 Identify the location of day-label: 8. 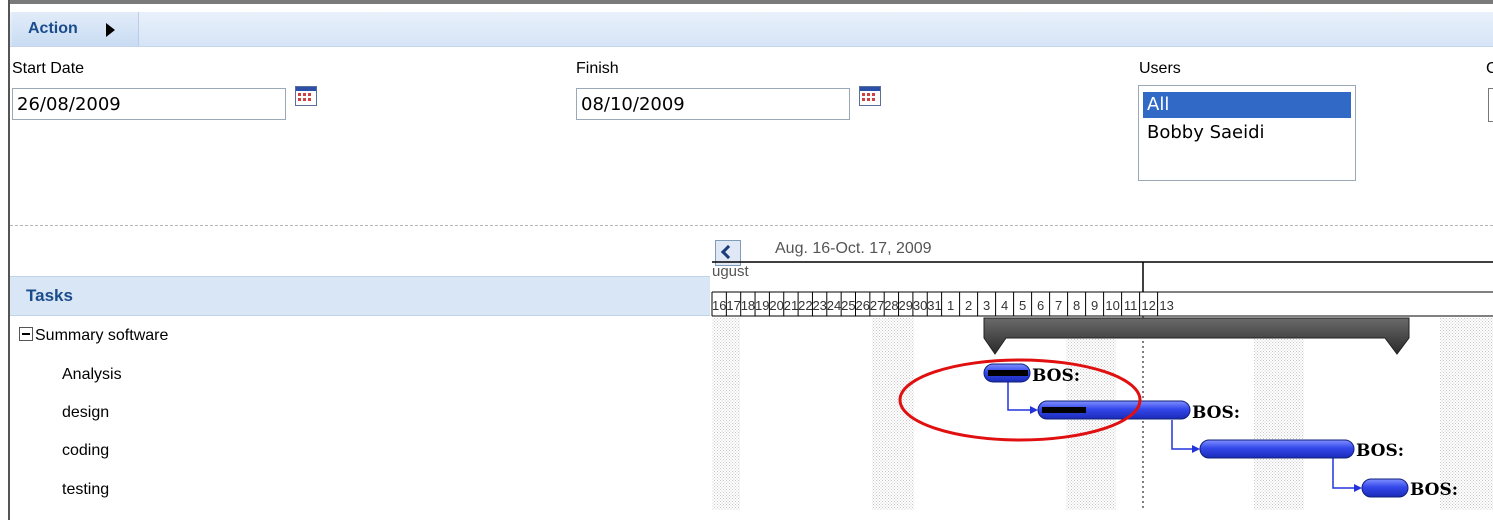
(1076, 305).